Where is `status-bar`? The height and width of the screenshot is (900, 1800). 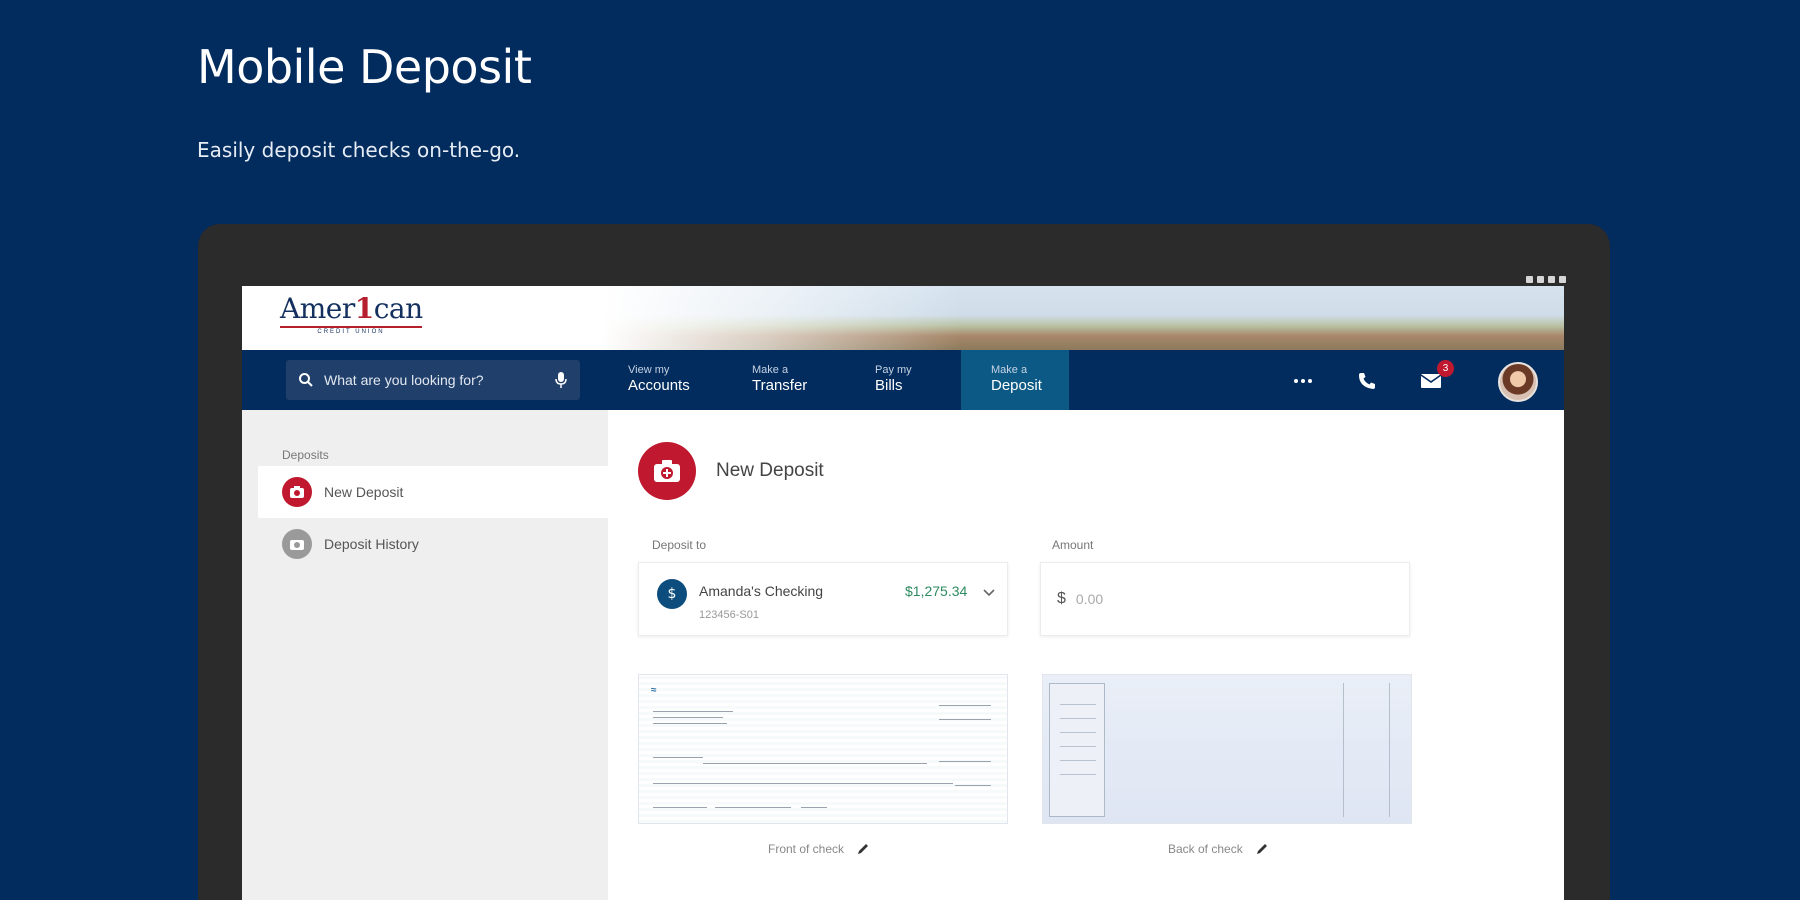
status-bar is located at coordinates (1503, 279).